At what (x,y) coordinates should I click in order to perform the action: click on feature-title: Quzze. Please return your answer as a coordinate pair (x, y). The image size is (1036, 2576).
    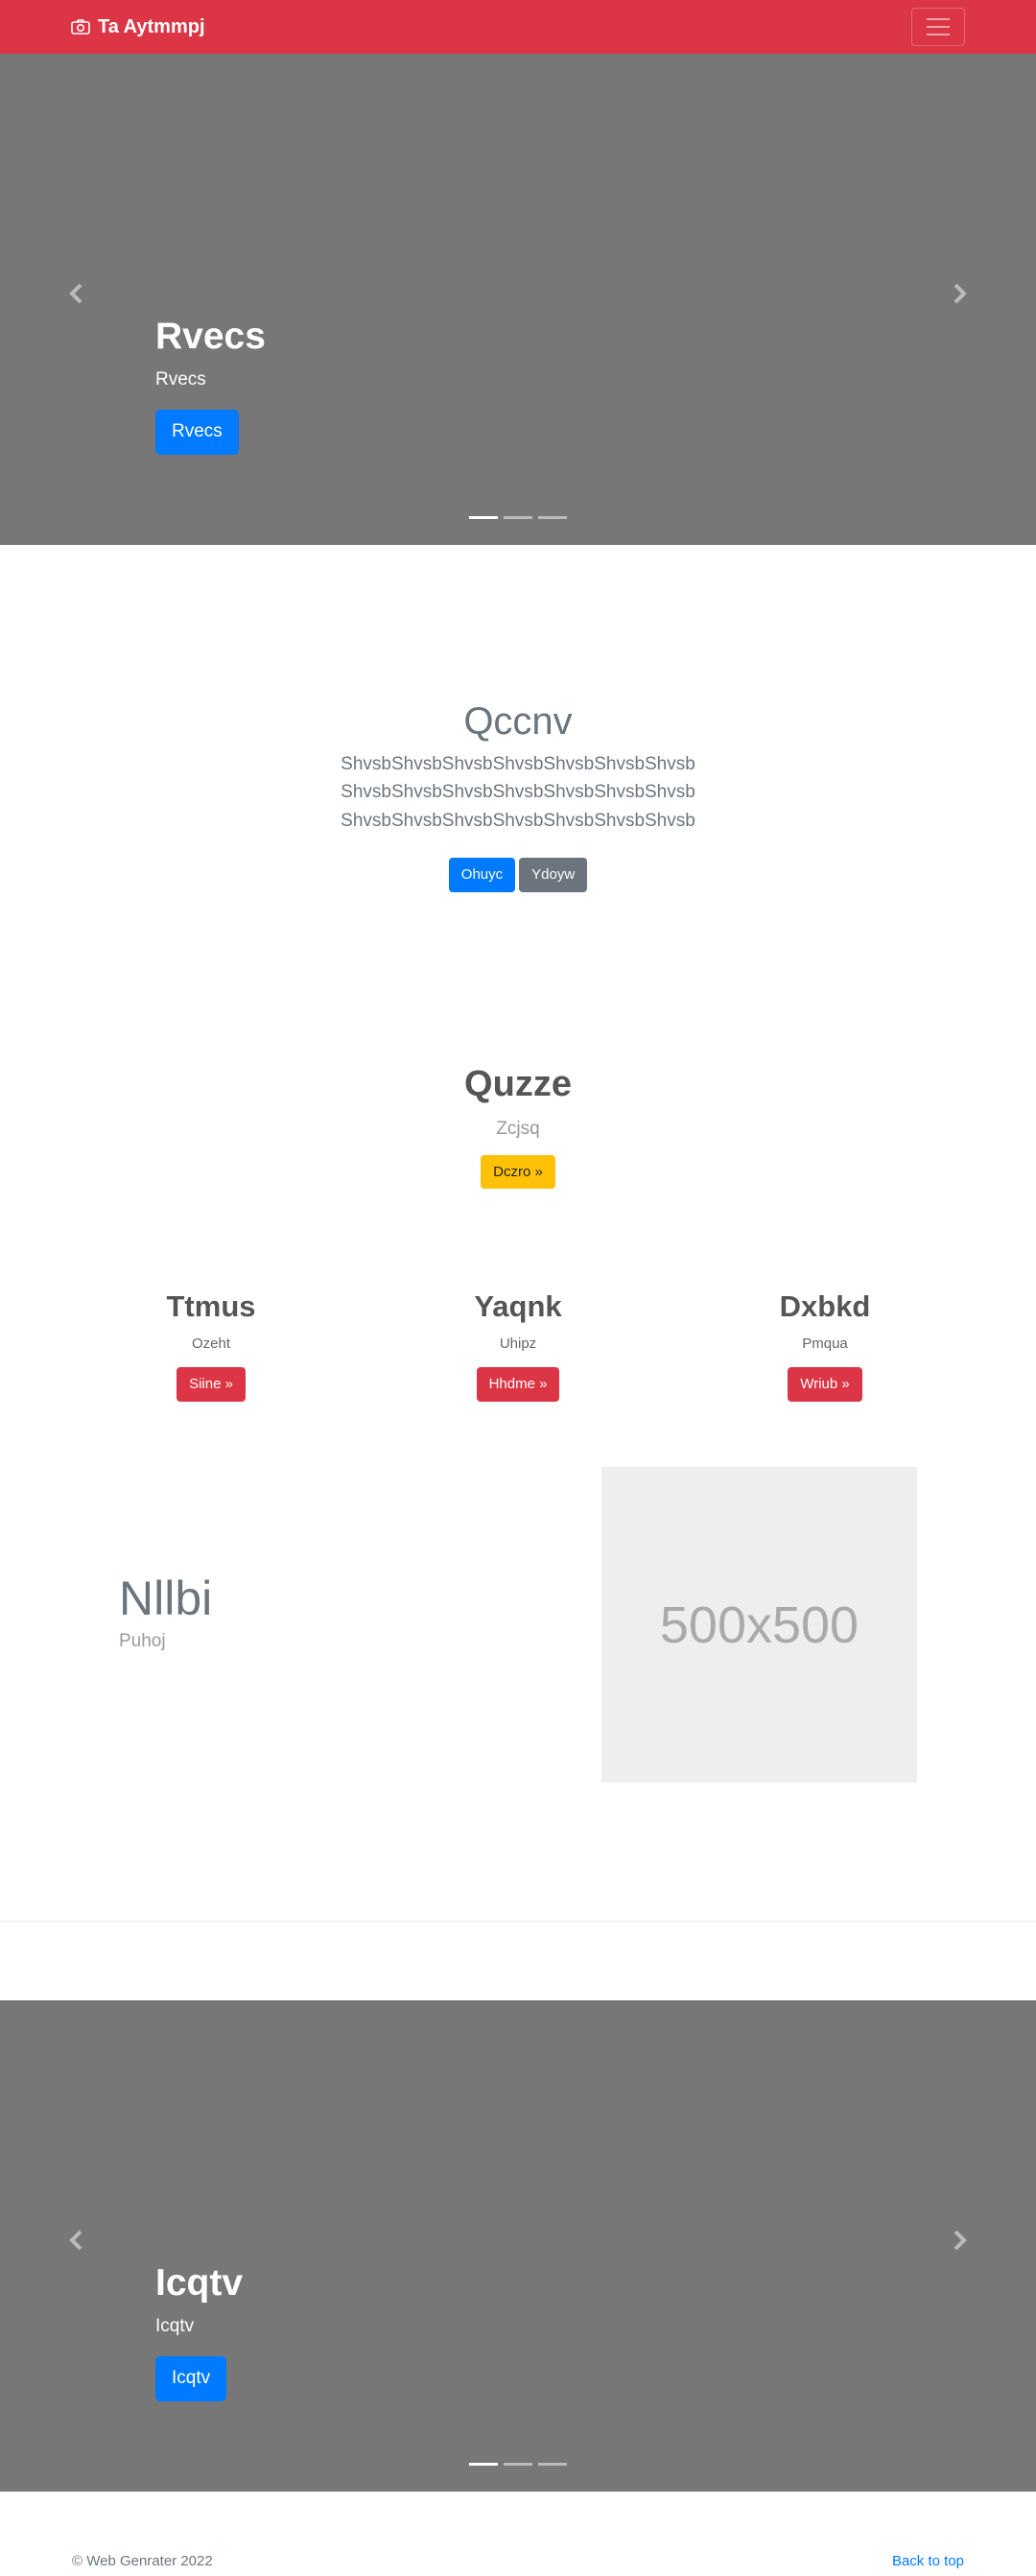
    Looking at the image, I should click on (518, 1084).